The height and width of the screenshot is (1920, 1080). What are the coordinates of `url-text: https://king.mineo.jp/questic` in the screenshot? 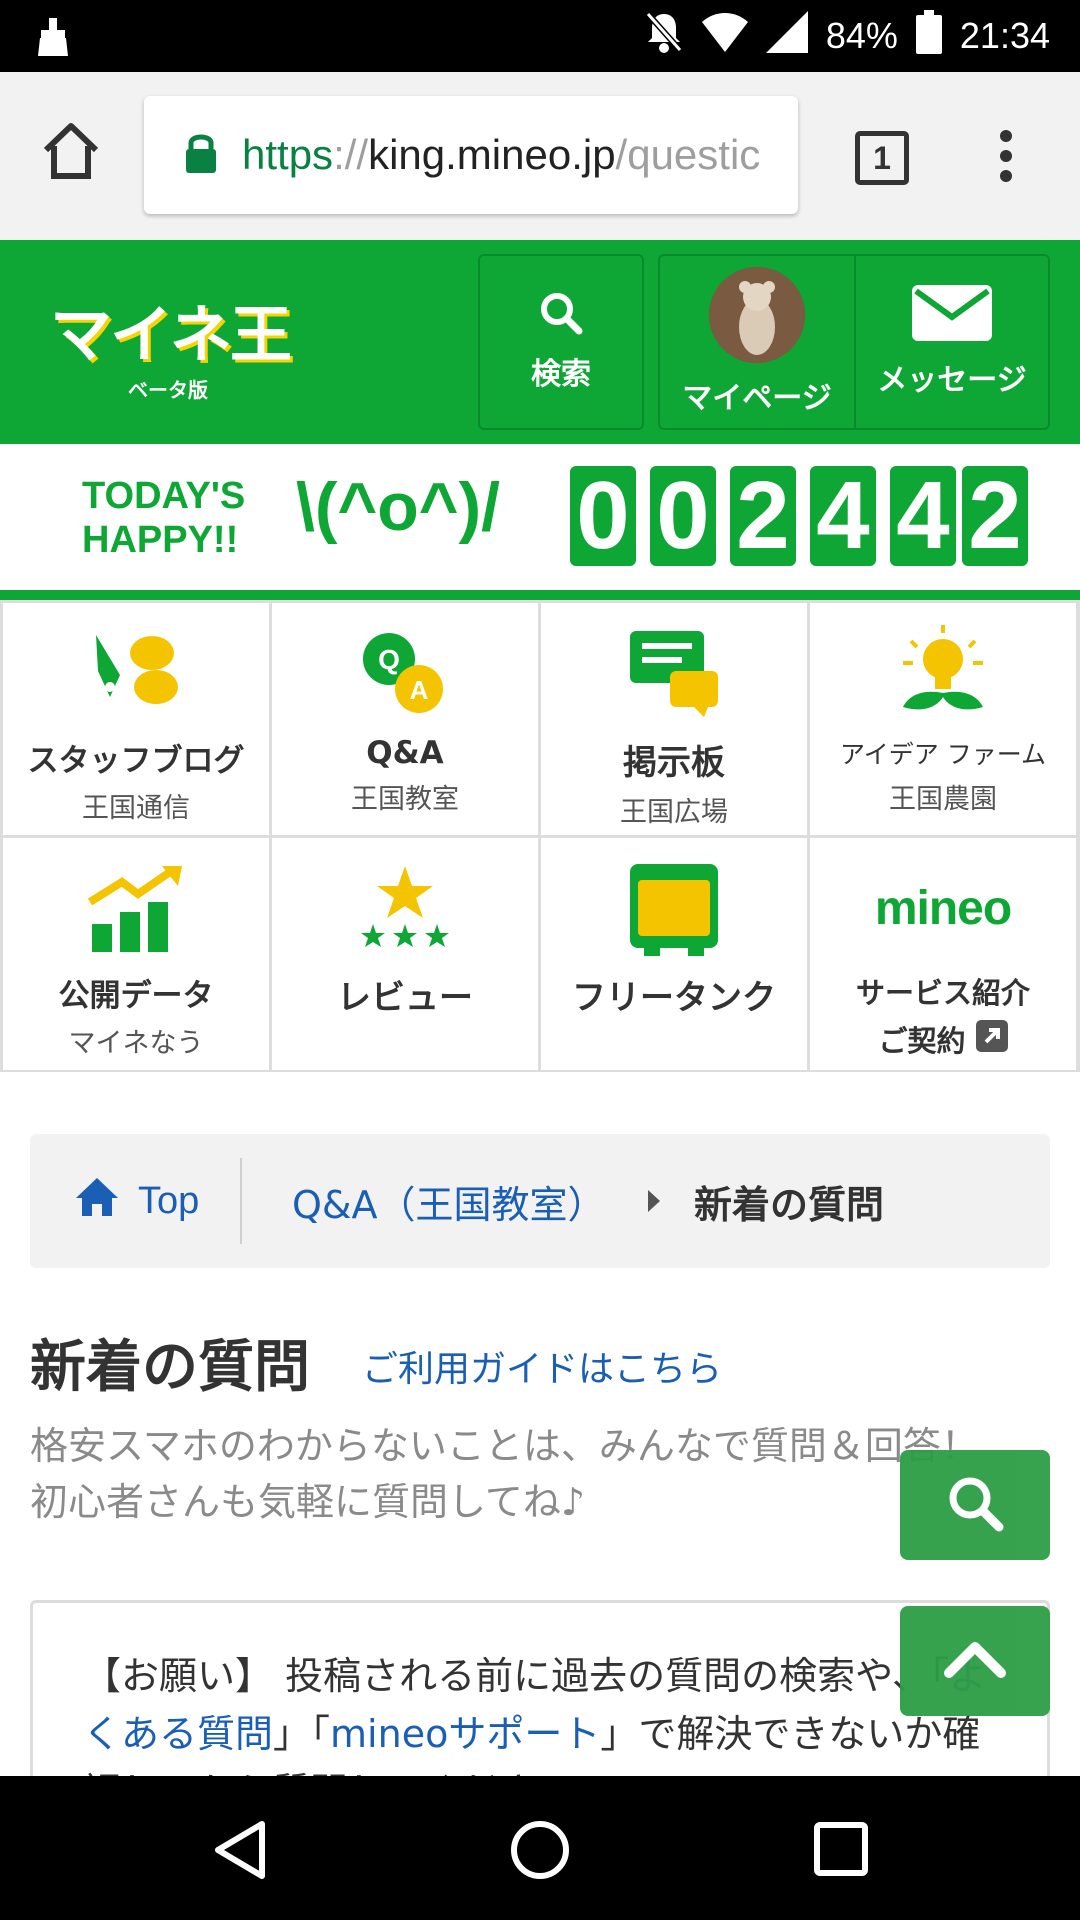 It's located at (501, 155).